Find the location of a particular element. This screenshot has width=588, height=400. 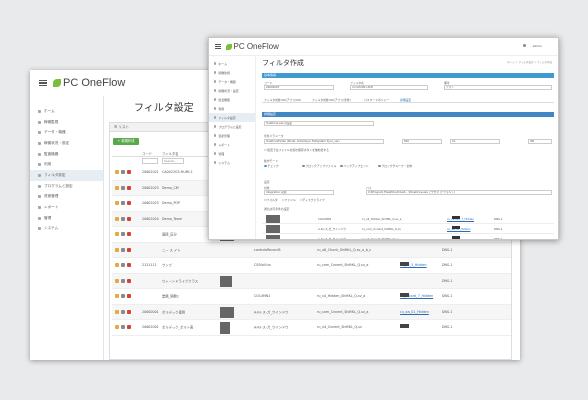

sidebar-item-label: 資産管理 is located at coordinates (224, 135).